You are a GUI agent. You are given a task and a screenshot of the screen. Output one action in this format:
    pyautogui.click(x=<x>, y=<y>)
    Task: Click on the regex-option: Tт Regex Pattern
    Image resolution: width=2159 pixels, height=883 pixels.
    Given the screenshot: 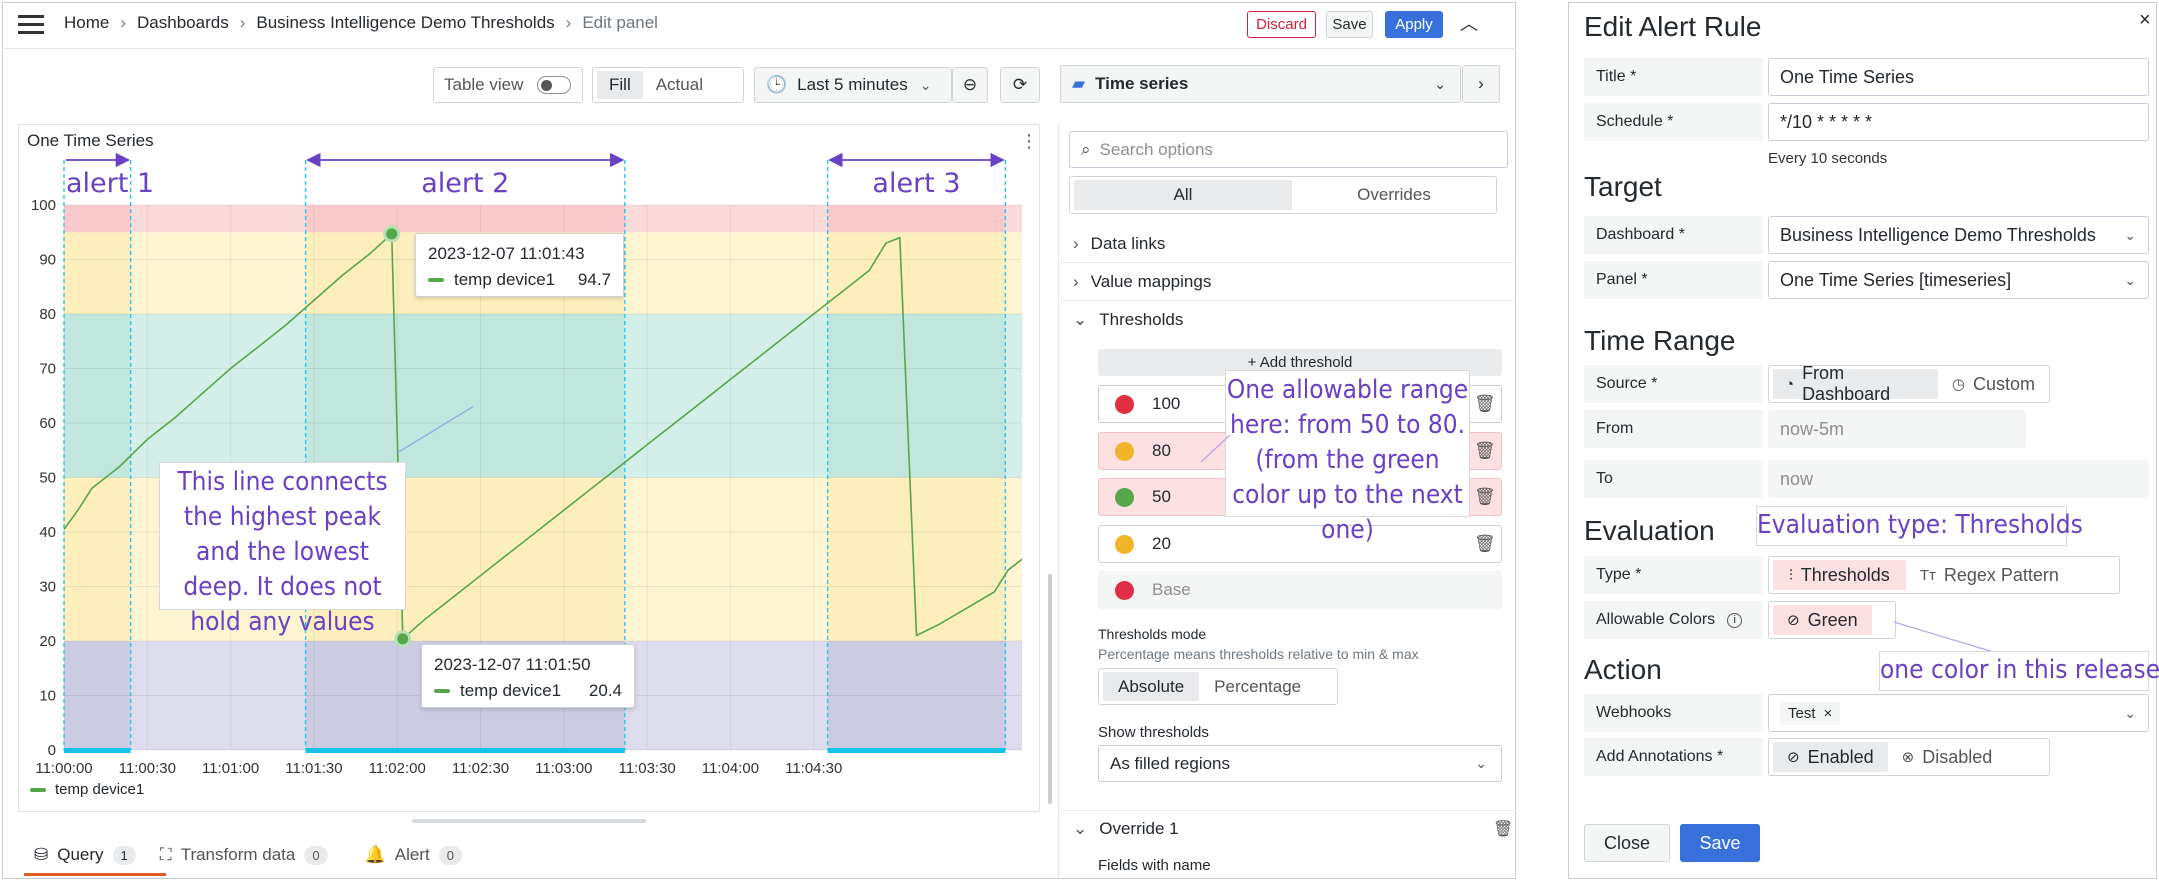 What is the action you would take?
    pyautogui.click(x=1989, y=575)
    